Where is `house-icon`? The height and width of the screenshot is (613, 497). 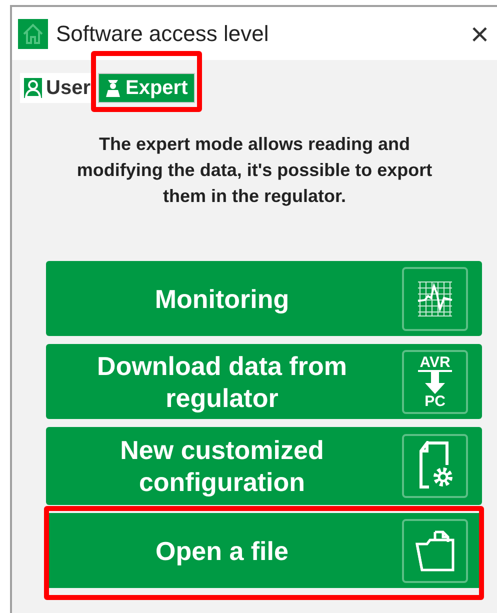 house-icon is located at coordinates (33, 33).